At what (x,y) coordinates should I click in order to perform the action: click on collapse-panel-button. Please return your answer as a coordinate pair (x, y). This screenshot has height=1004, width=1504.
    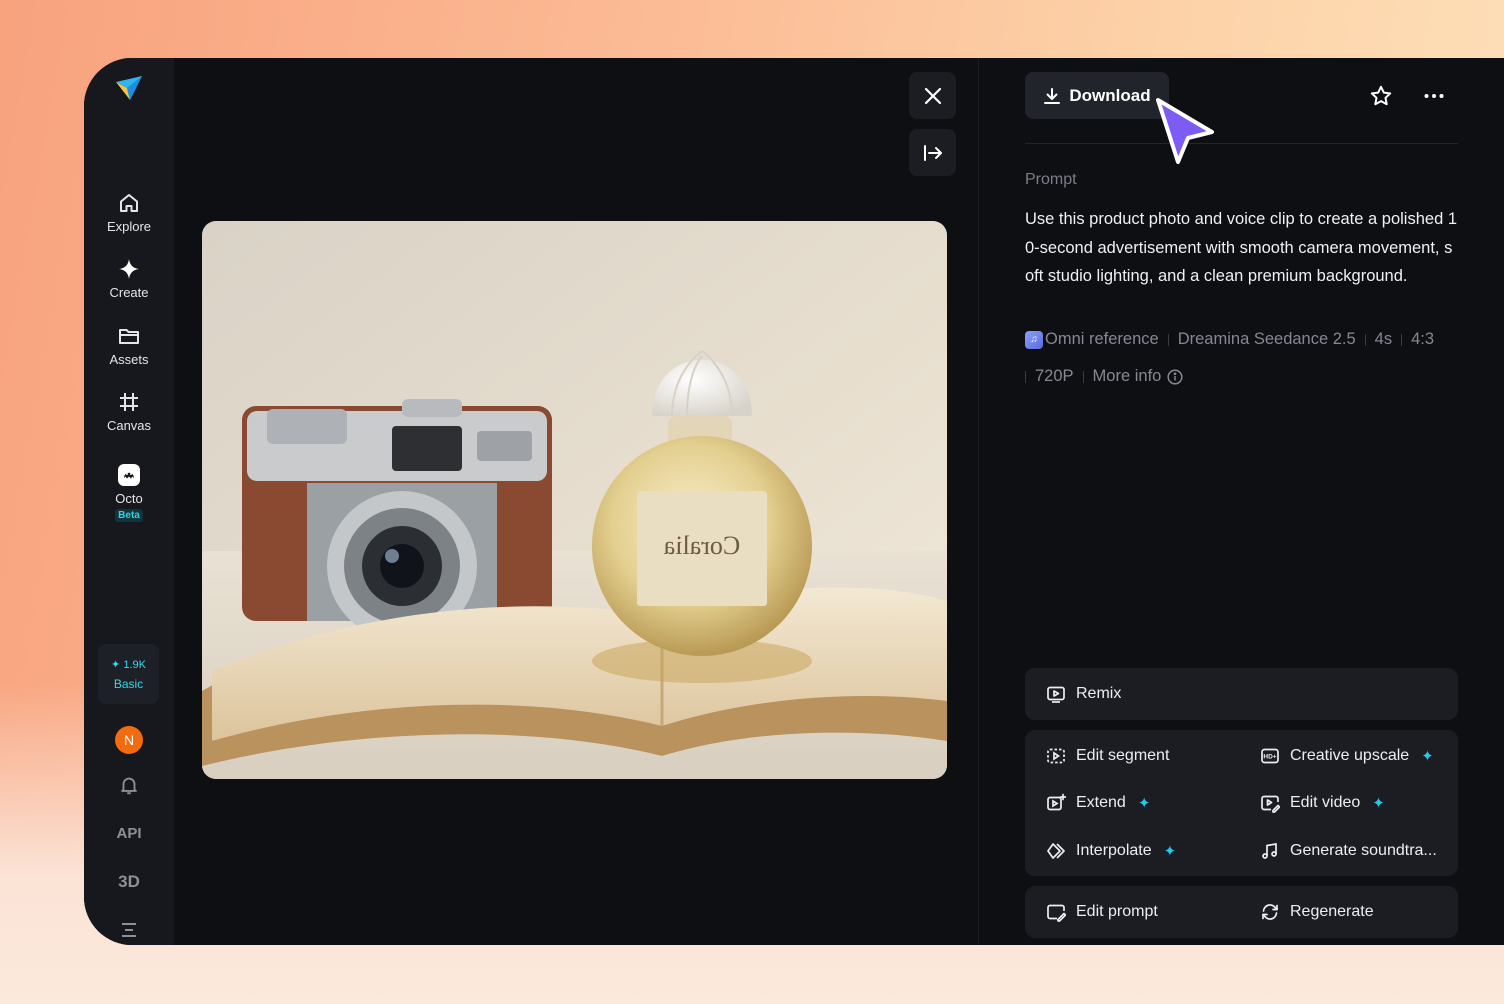
    Looking at the image, I should click on (932, 152).